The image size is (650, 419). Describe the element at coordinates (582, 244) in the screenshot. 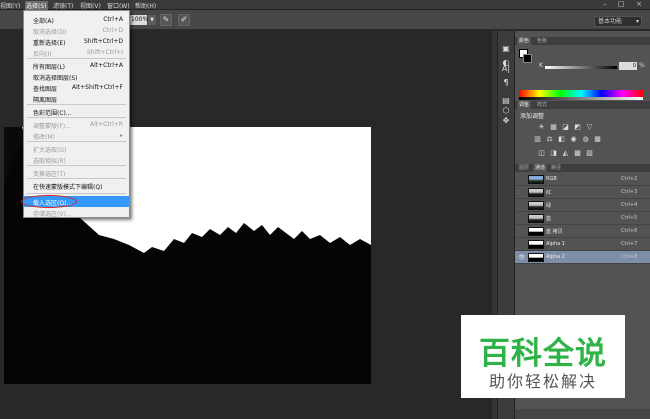

I see `channel-row: Alpha 1 Ctrl+7` at that location.